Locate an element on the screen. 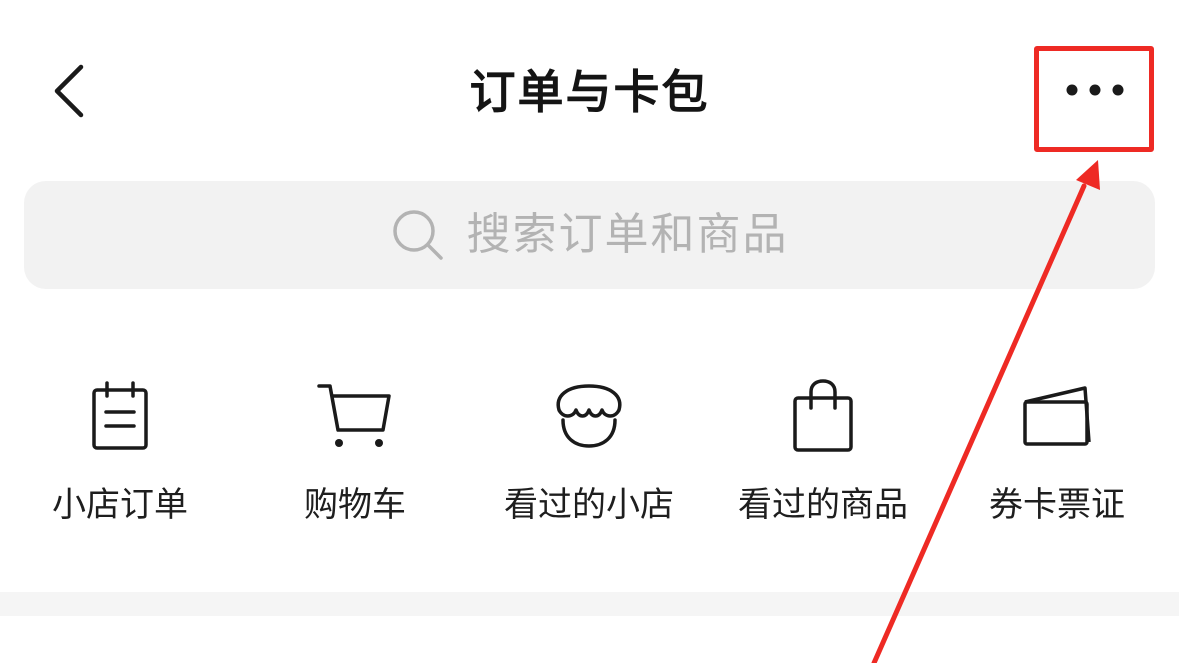  more-button is located at coordinates (1095, 91).